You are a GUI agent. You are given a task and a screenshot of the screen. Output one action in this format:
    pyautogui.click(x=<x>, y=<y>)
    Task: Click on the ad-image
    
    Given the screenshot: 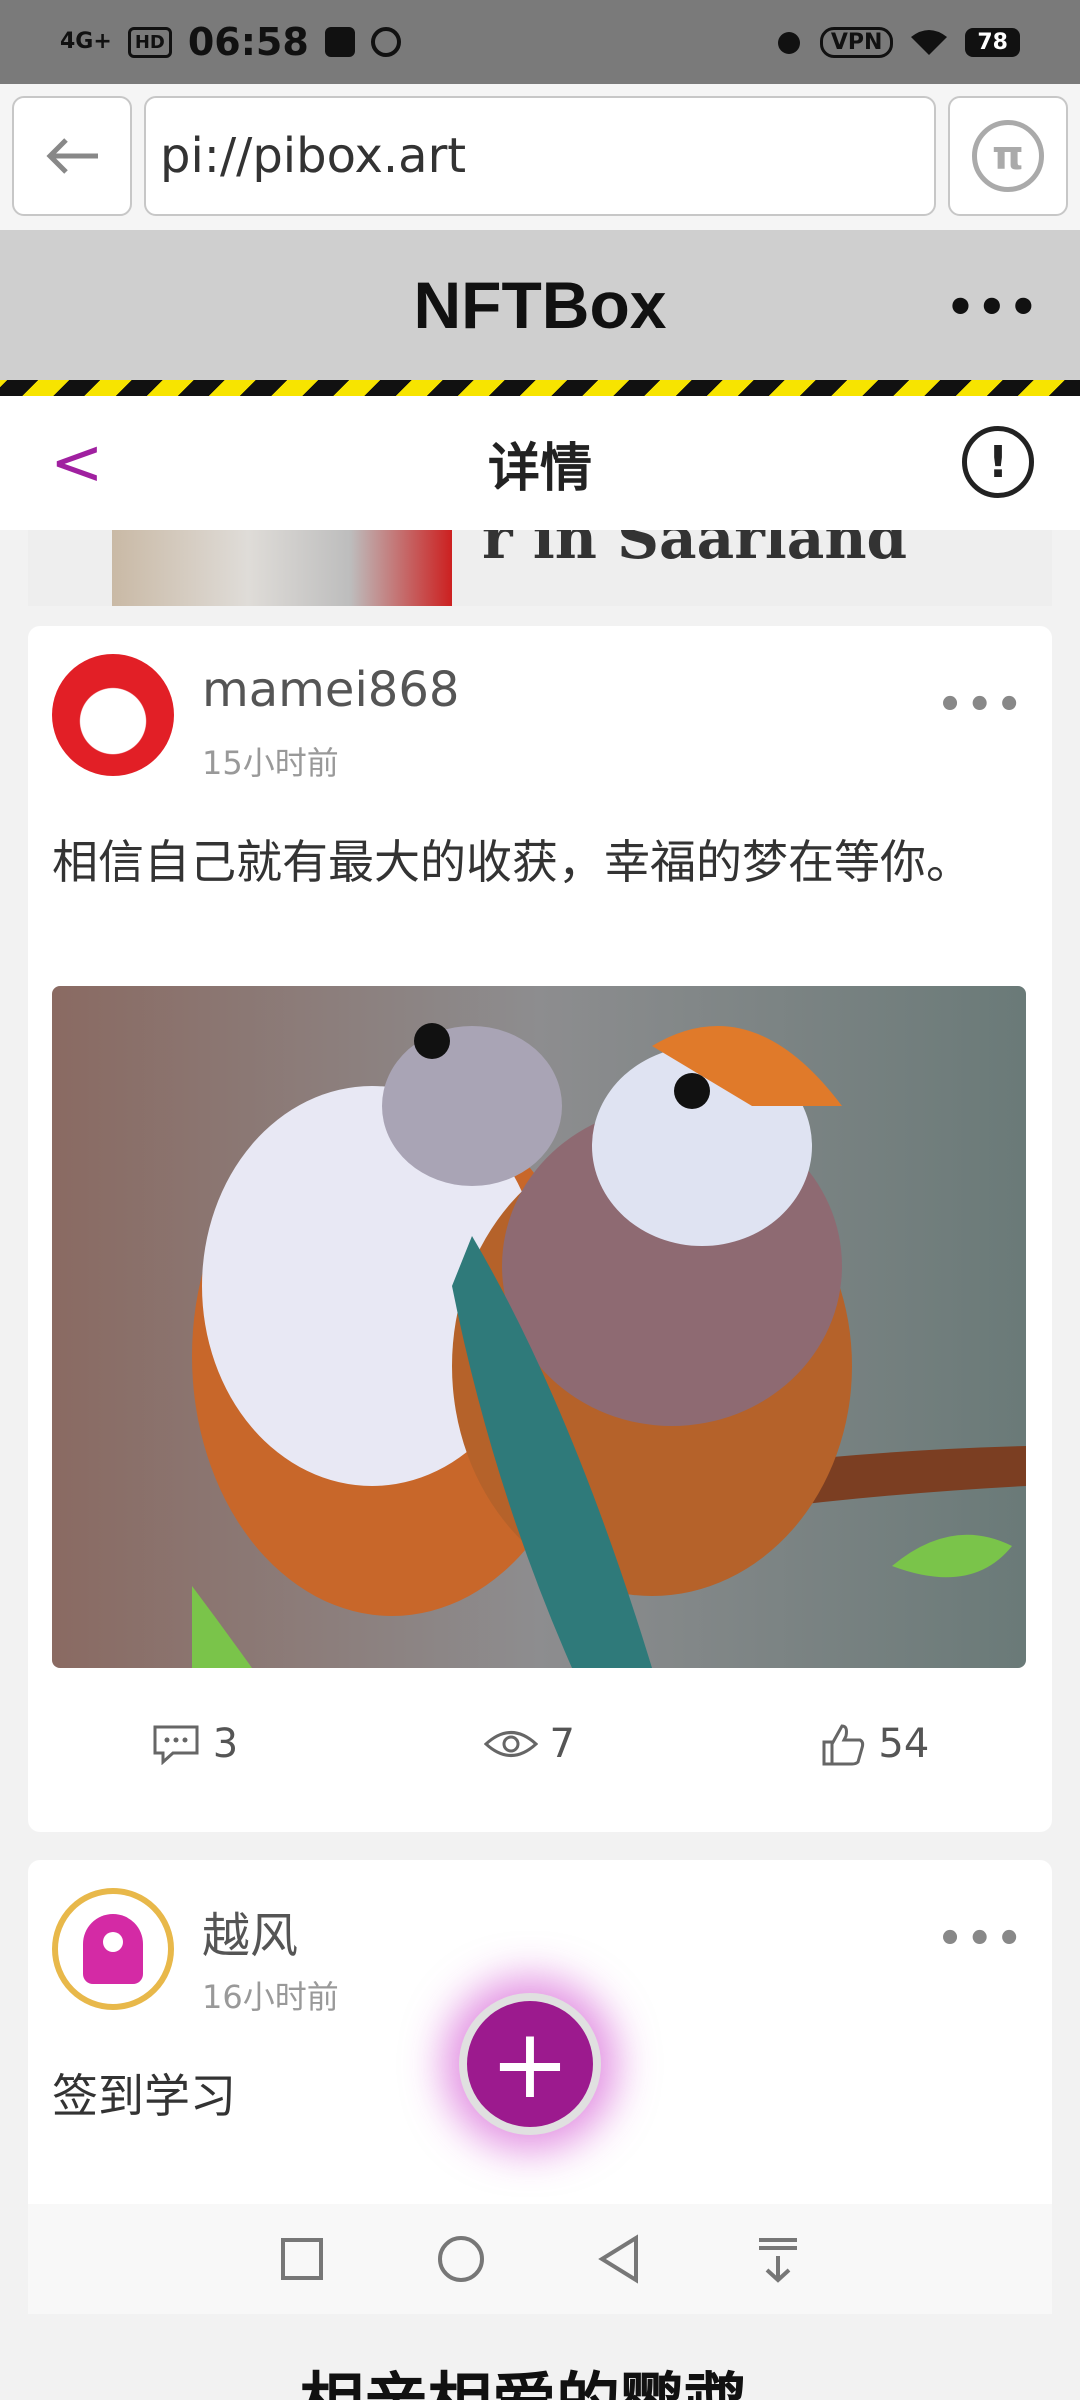 What is the action you would take?
    pyautogui.click(x=282, y=568)
    